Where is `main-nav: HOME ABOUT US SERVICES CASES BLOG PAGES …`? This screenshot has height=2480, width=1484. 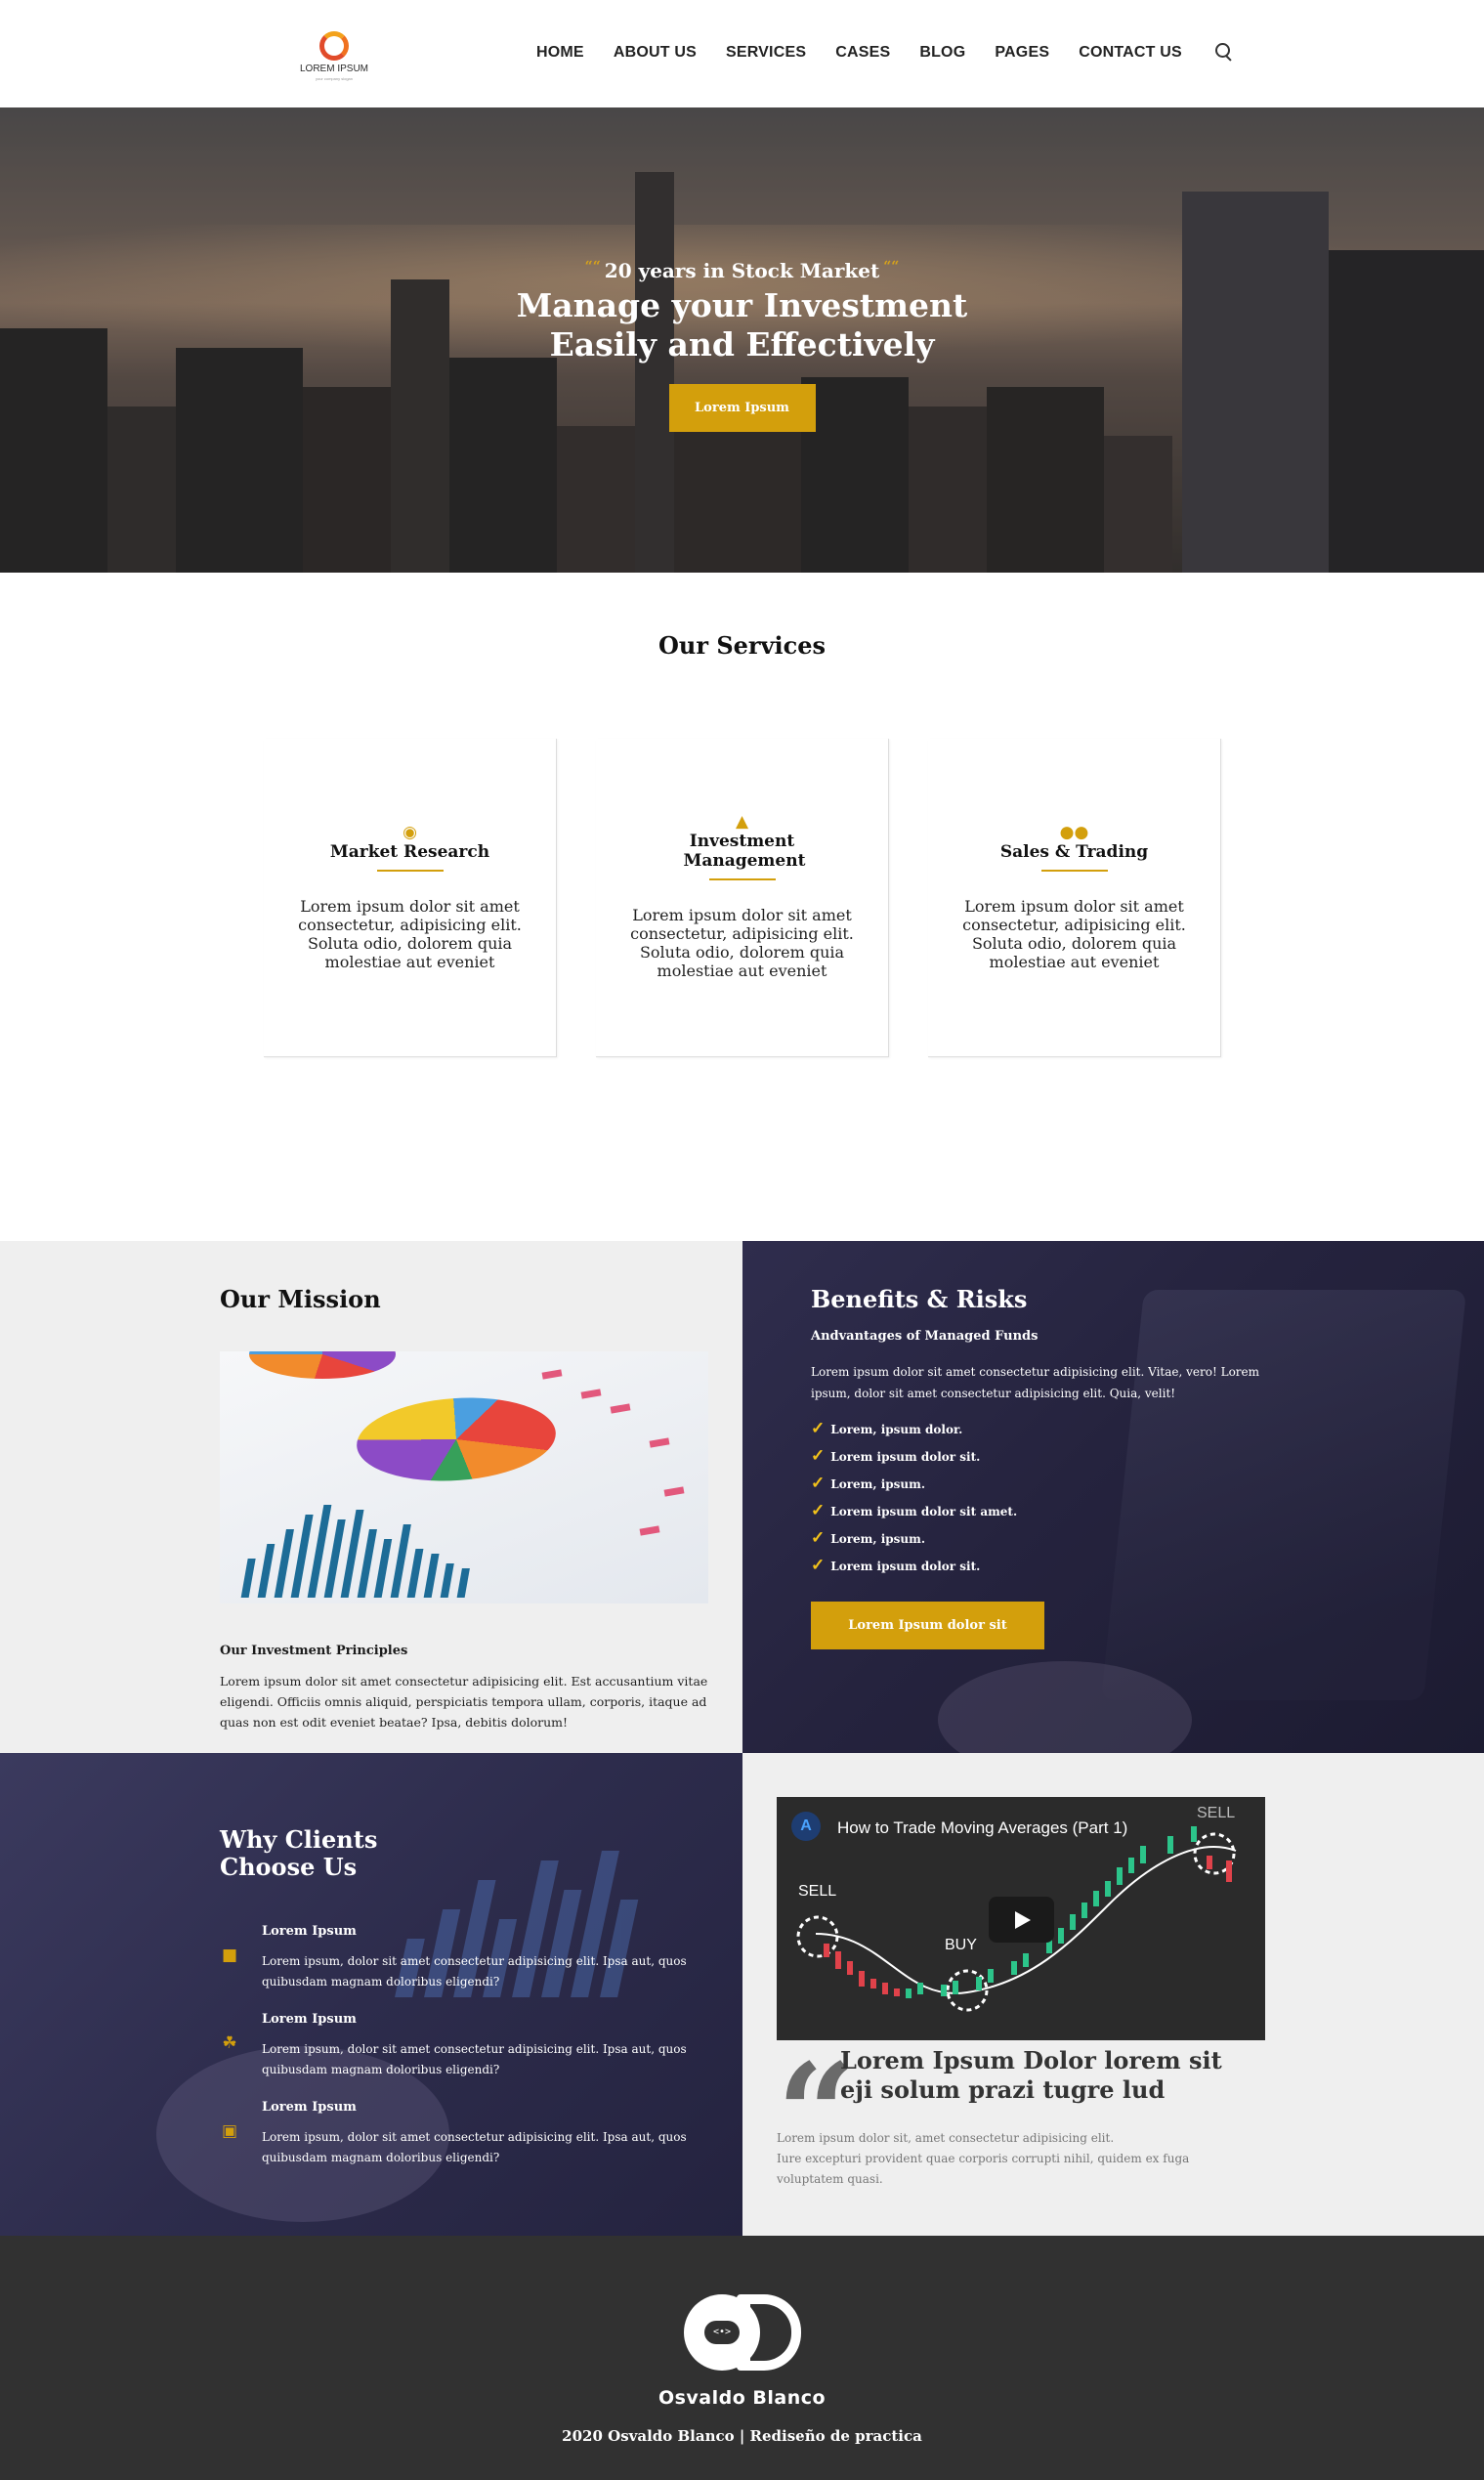 main-nav: HOME ABOUT US SERVICES CASES BLOG PAGES … is located at coordinates (885, 53).